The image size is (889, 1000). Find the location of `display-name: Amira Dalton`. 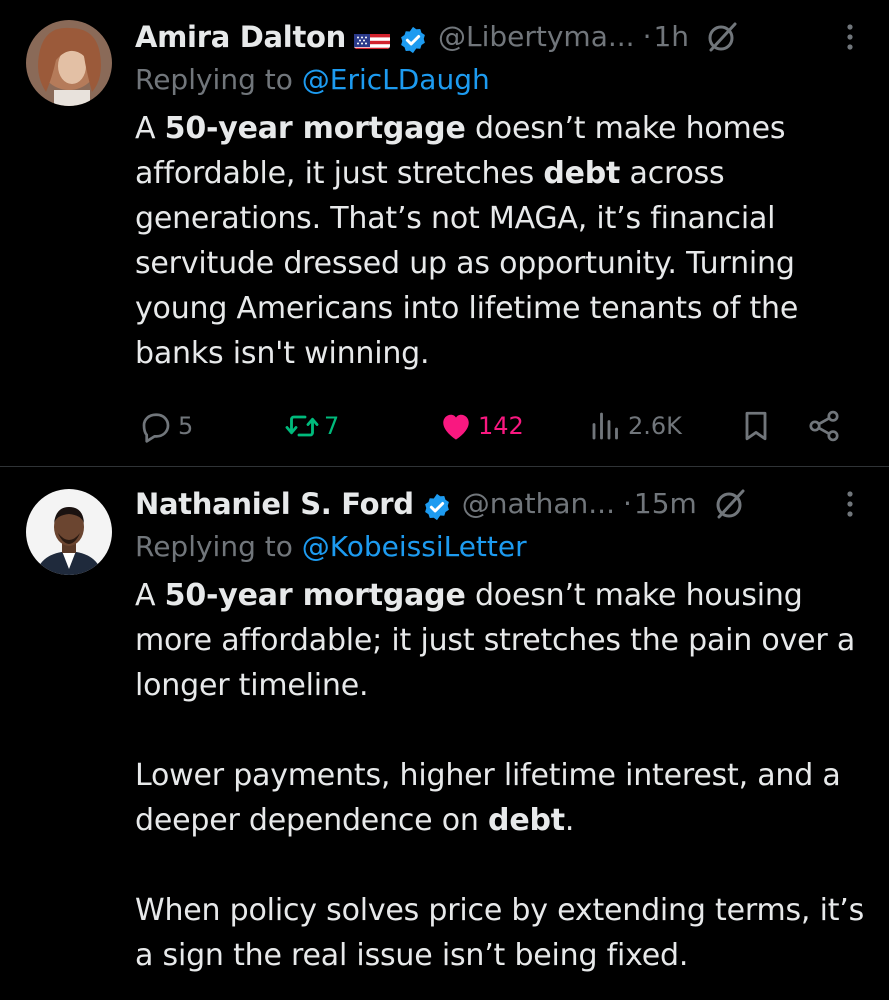

display-name: Amira Dalton is located at coordinates (240, 37).